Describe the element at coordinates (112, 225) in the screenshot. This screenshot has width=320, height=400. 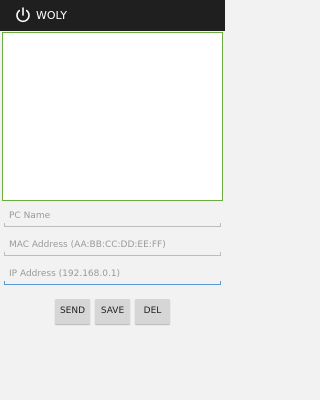
I see `pc-name-underline` at that location.